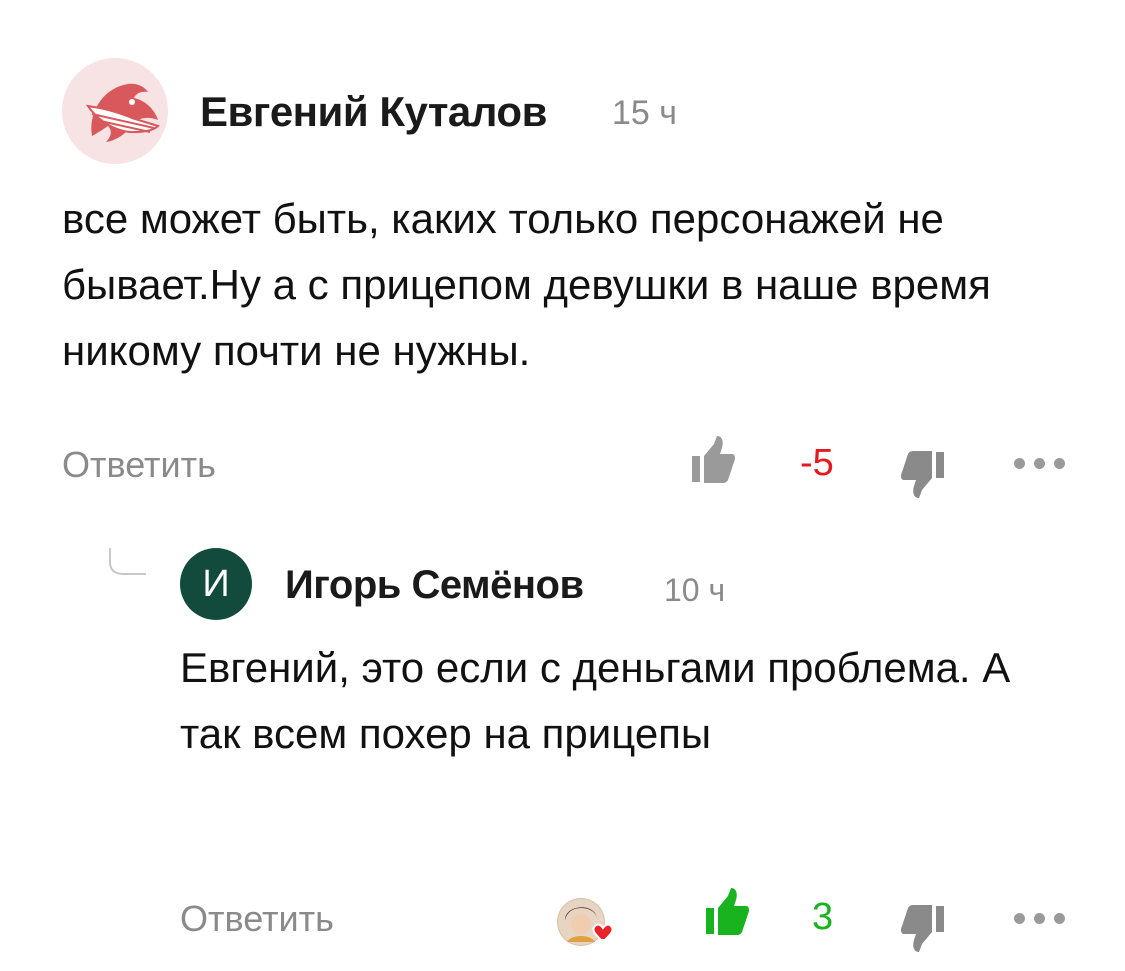  I want to click on rating-count: 3, so click(823, 917).